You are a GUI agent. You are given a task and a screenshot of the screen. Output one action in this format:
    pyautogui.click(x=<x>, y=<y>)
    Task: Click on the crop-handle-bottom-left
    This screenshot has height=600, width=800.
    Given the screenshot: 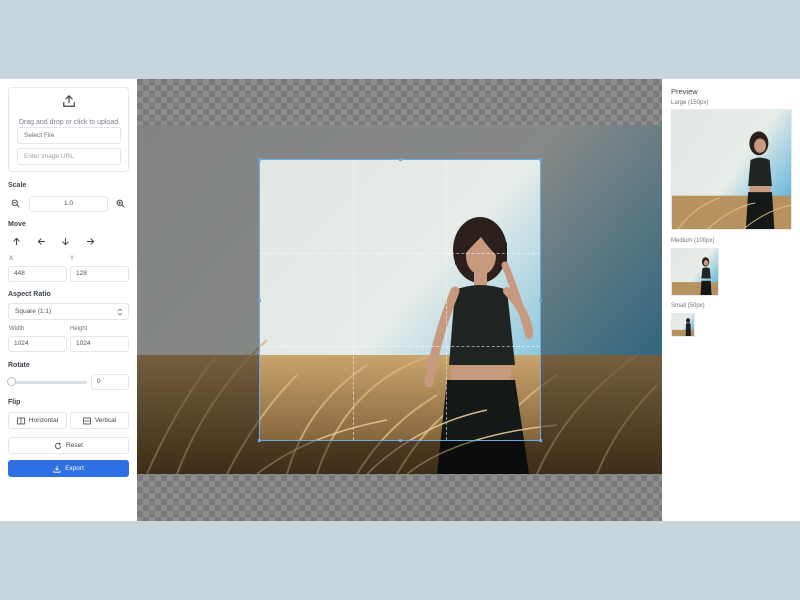 What is the action you would take?
    pyautogui.click(x=259, y=440)
    